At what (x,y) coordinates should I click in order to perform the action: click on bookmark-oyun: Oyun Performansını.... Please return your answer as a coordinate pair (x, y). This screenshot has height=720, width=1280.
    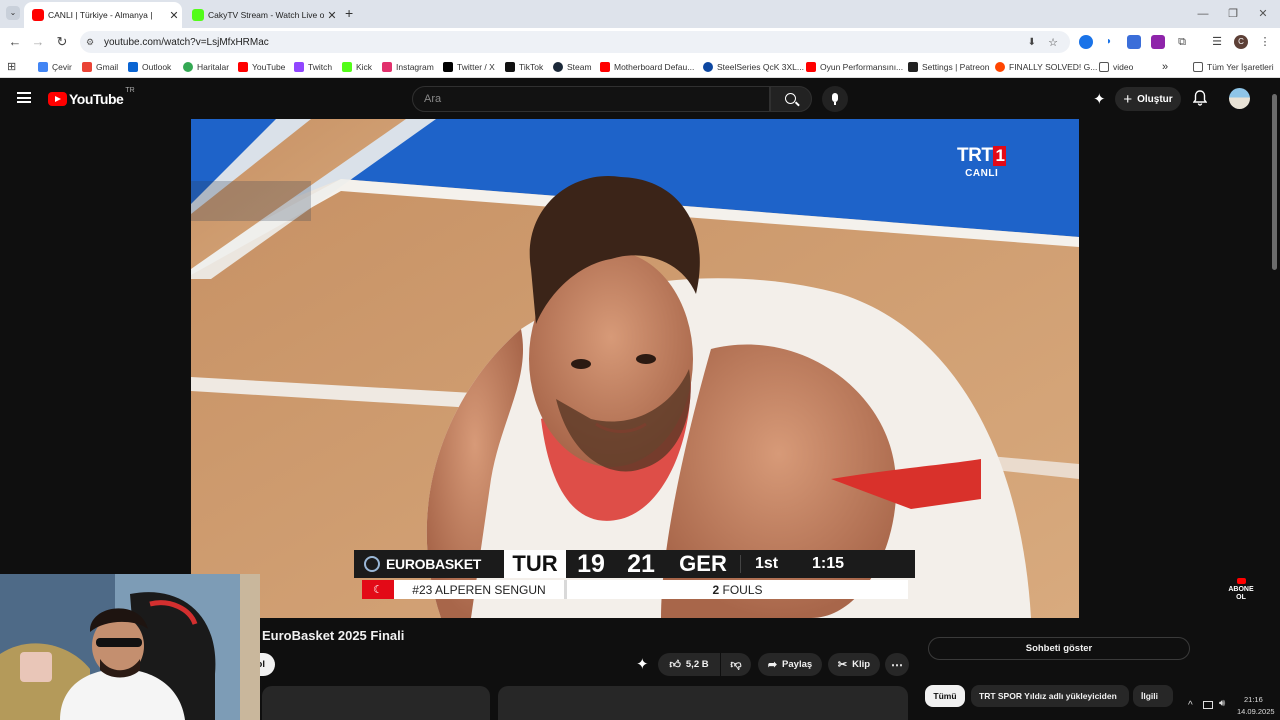
    Looking at the image, I should click on (854, 67).